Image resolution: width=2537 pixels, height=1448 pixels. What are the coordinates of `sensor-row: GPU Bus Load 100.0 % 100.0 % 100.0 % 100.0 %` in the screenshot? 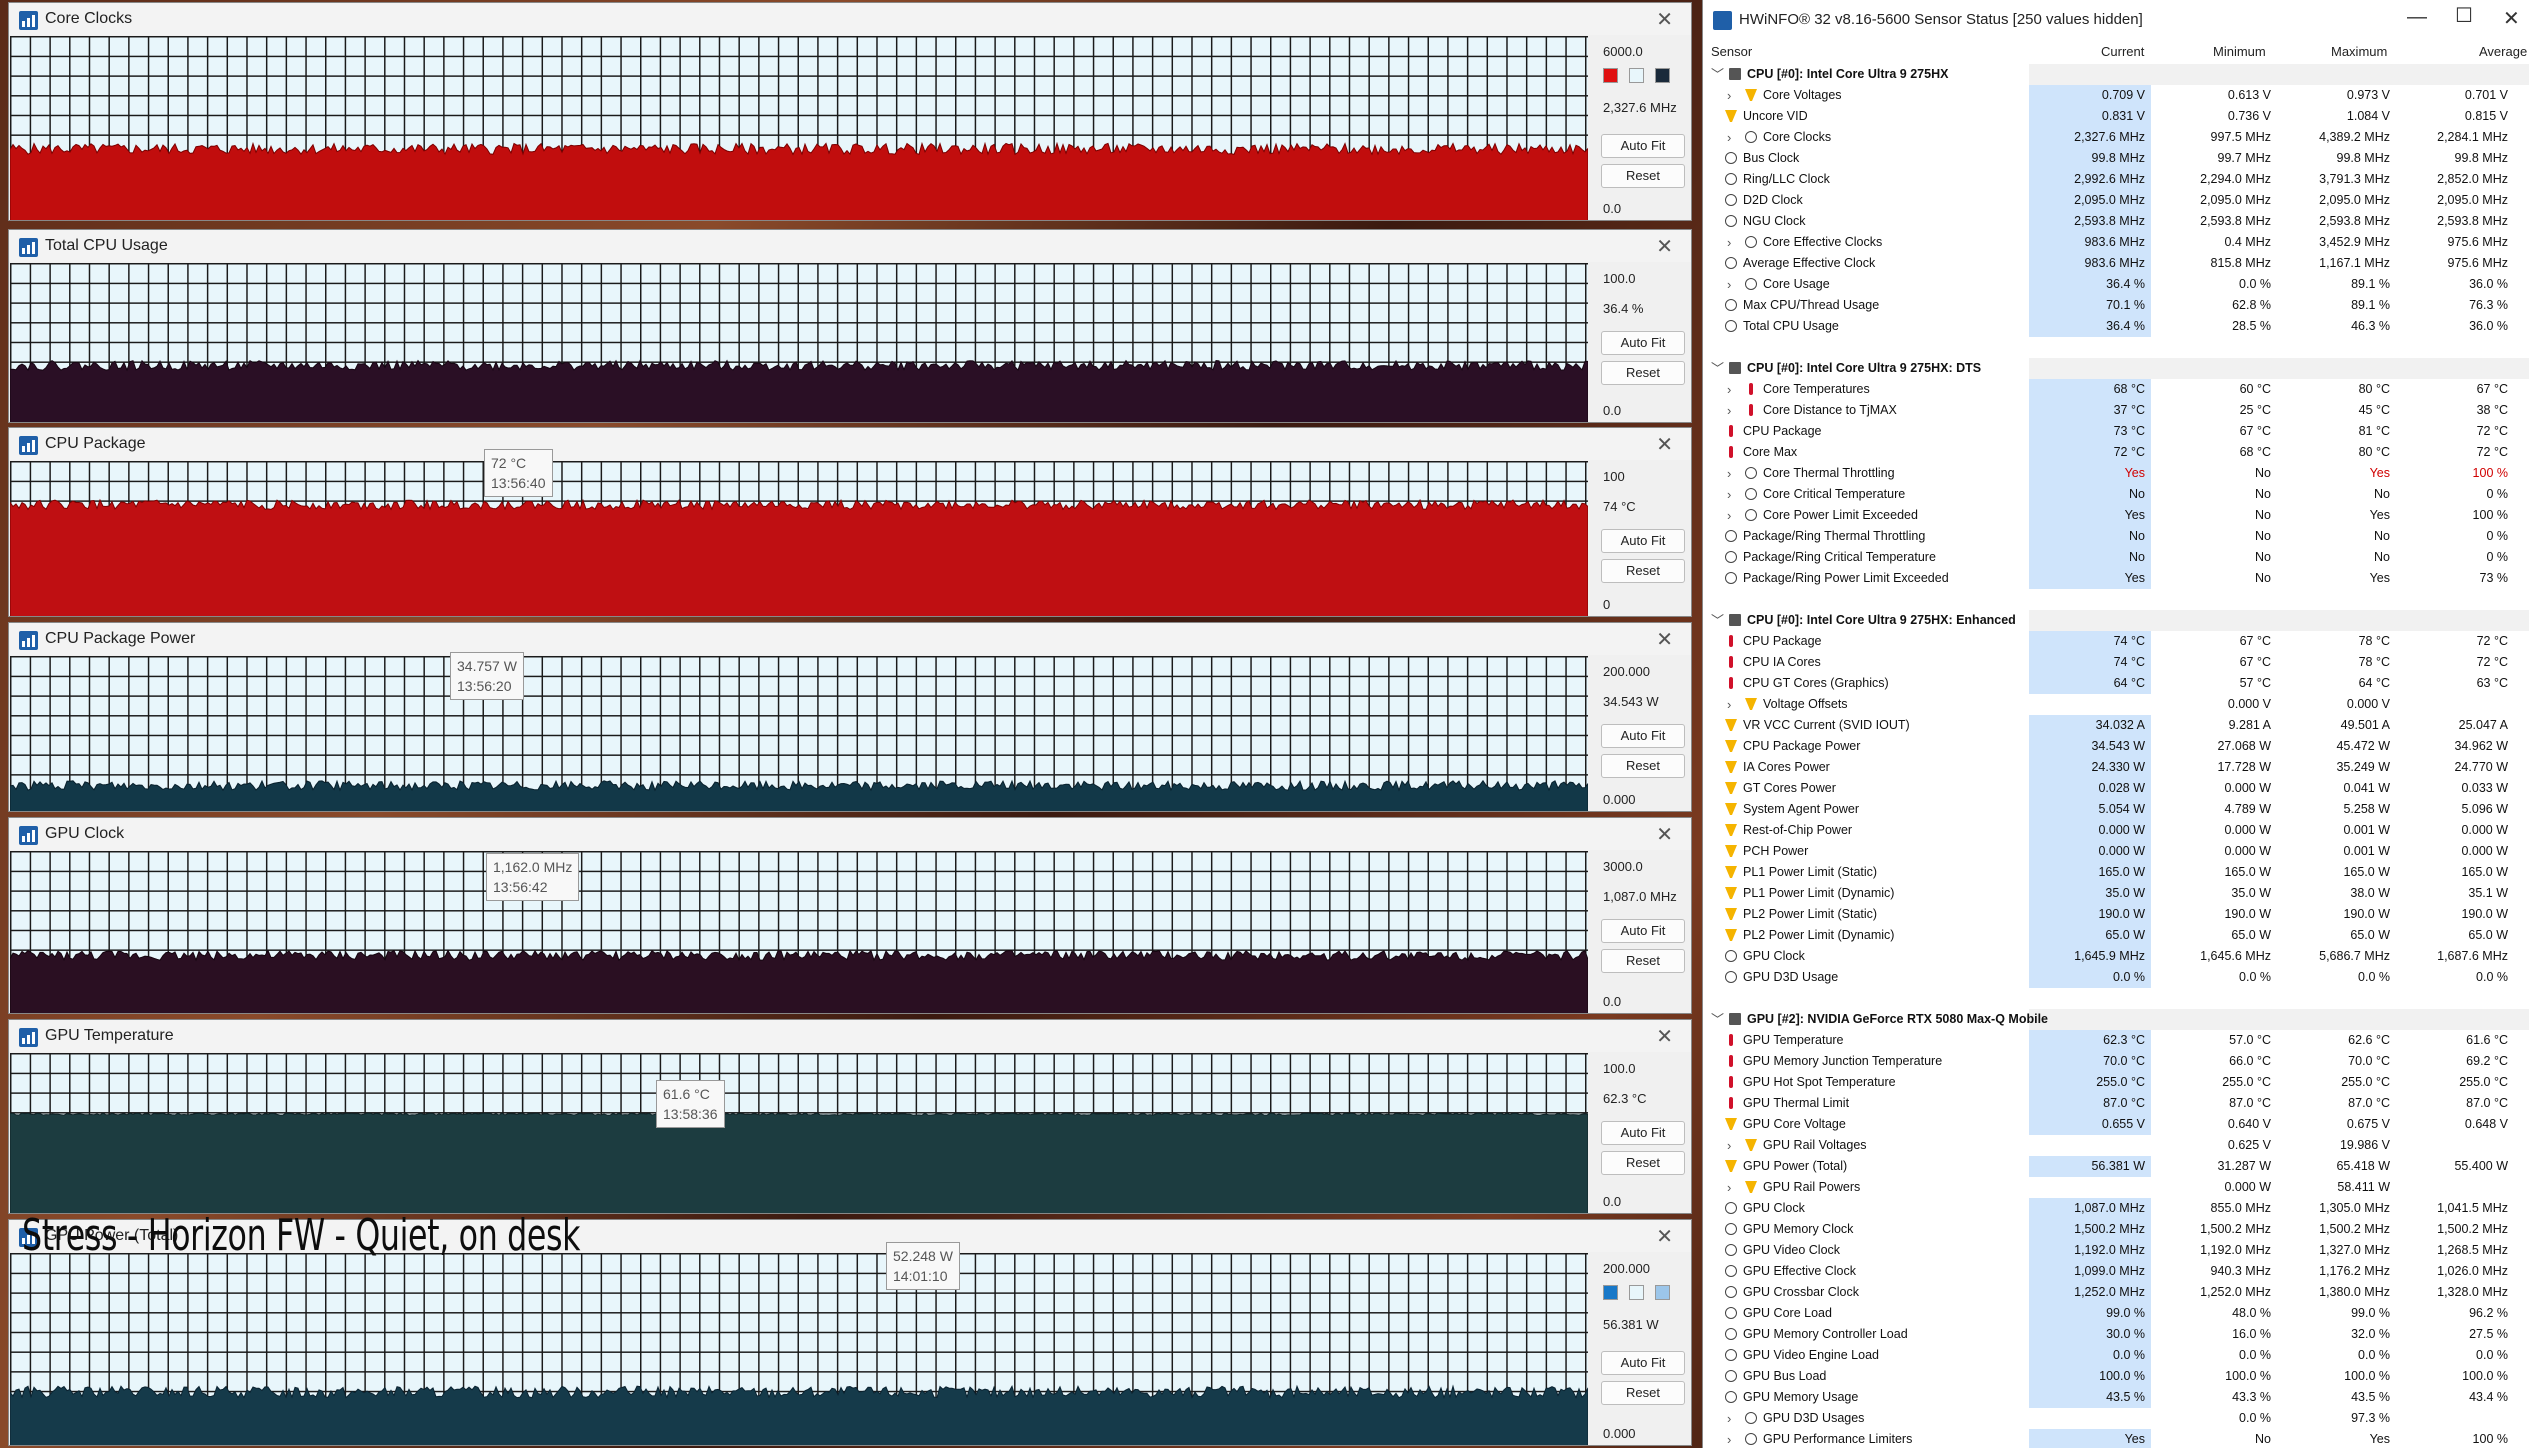 It's located at (2120, 1376).